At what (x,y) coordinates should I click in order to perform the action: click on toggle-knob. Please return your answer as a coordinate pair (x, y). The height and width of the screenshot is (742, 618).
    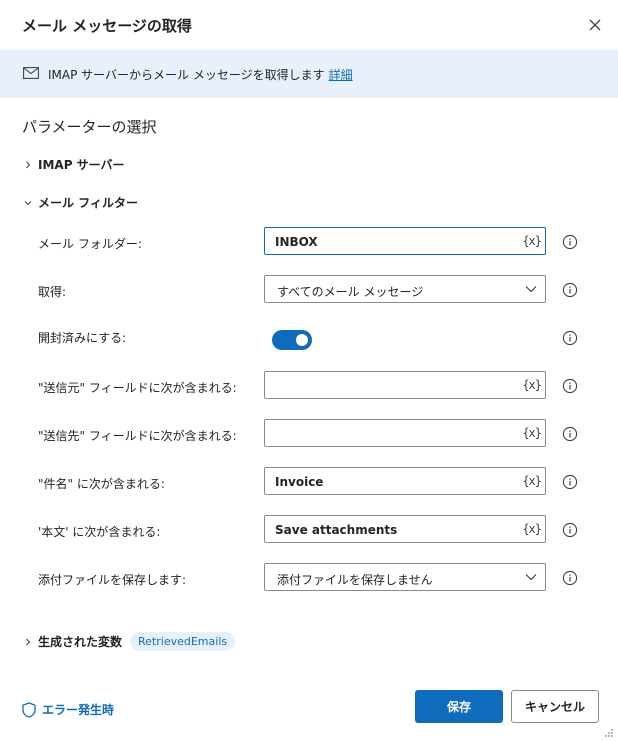
    Looking at the image, I should click on (302, 340).